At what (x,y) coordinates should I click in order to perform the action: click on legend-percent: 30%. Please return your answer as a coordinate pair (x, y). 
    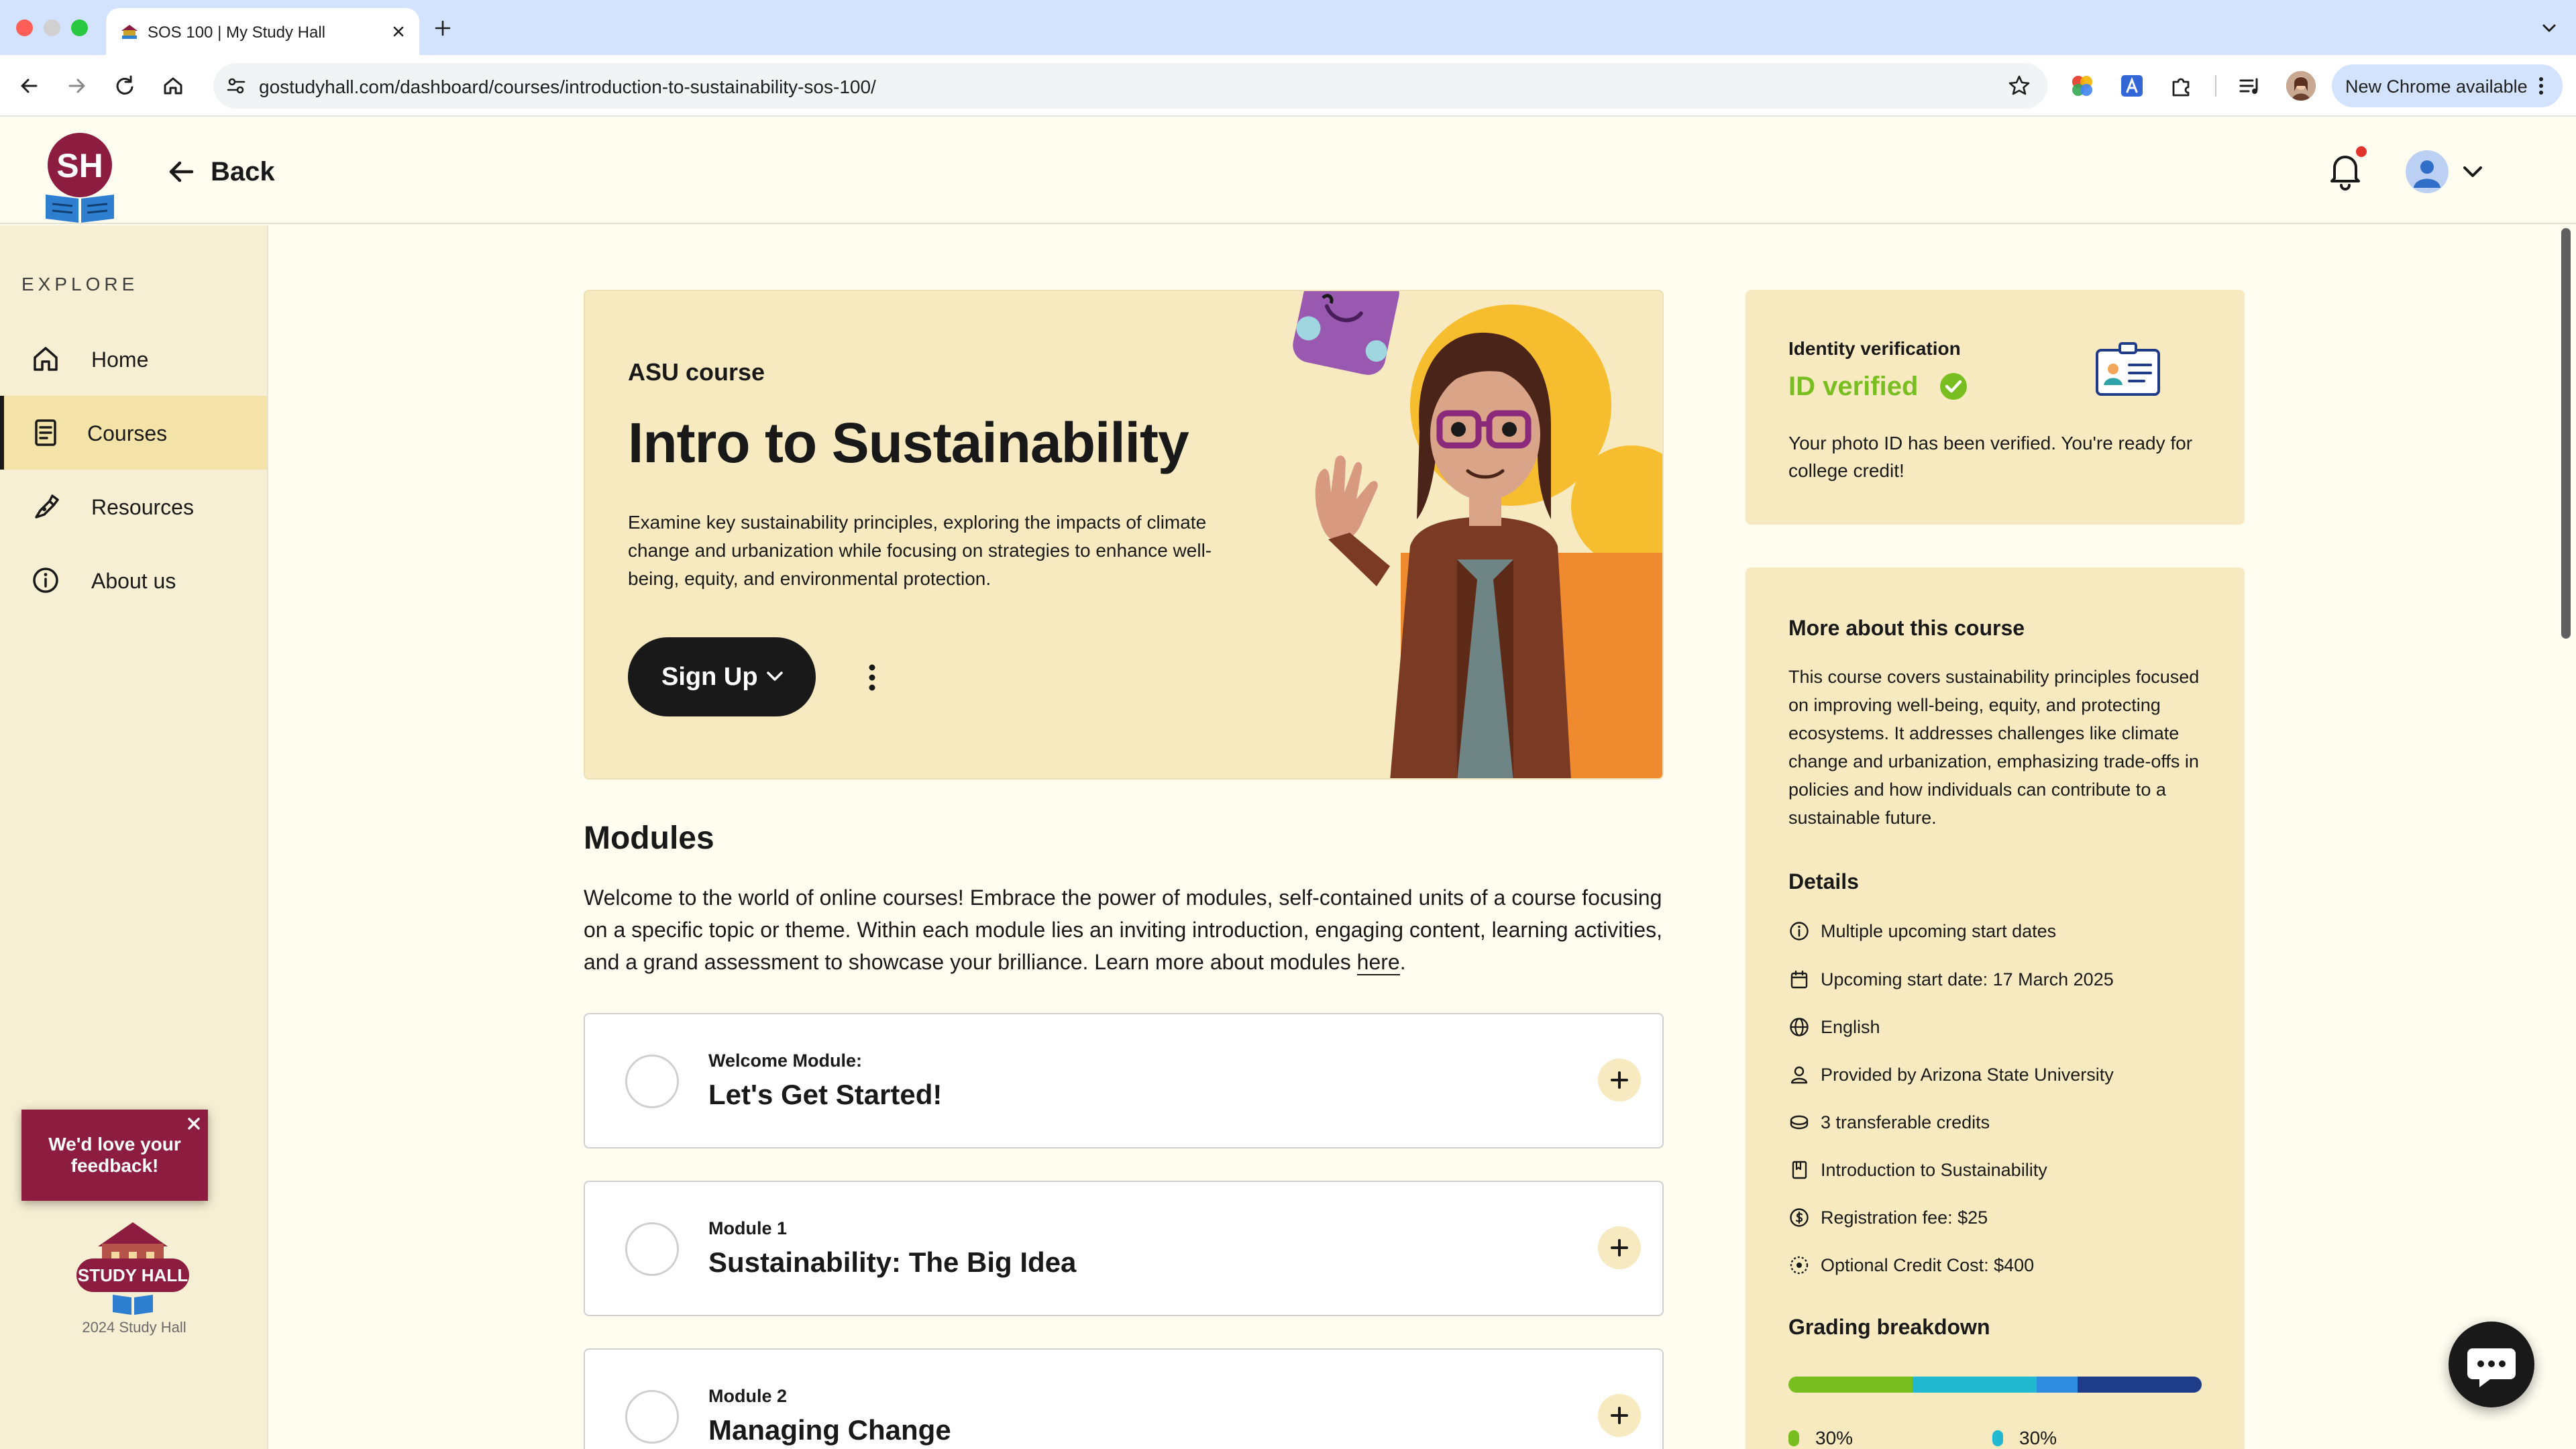
    Looking at the image, I should click on (2038, 1438).